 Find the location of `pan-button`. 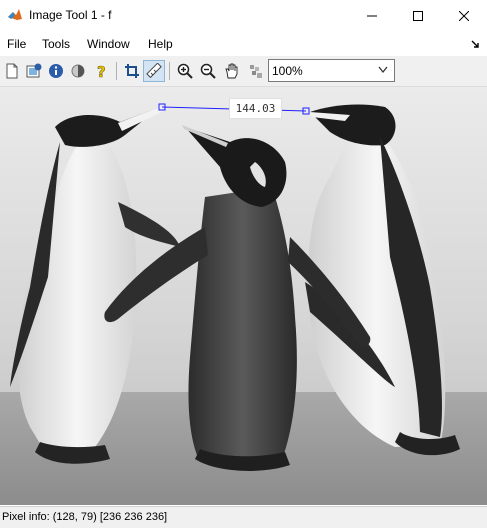

pan-button is located at coordinates (232, 71).